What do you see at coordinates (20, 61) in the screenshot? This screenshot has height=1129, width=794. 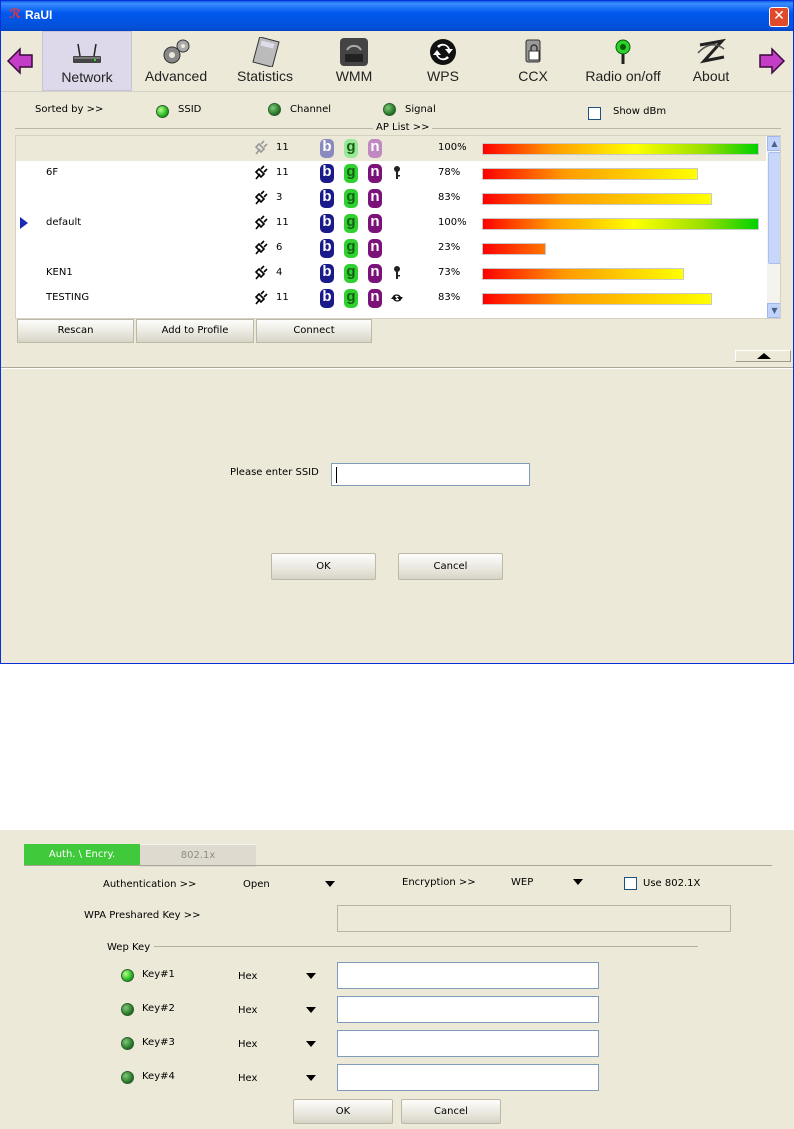 I see `back-arrow-icon` at bounding box center [20, 61].